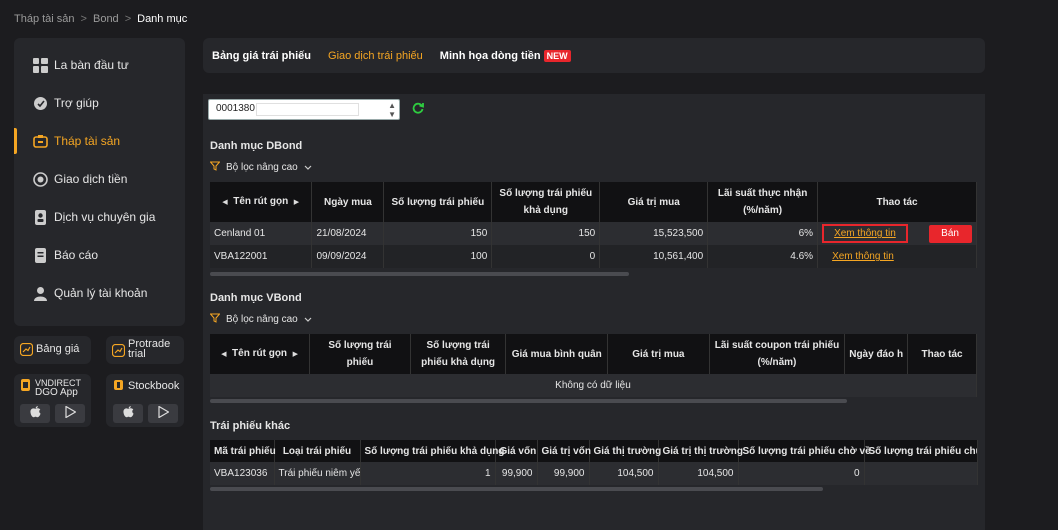  Describe the element at coordinates (215, 167) in the screenshot. I see `filter-icon` at that location.